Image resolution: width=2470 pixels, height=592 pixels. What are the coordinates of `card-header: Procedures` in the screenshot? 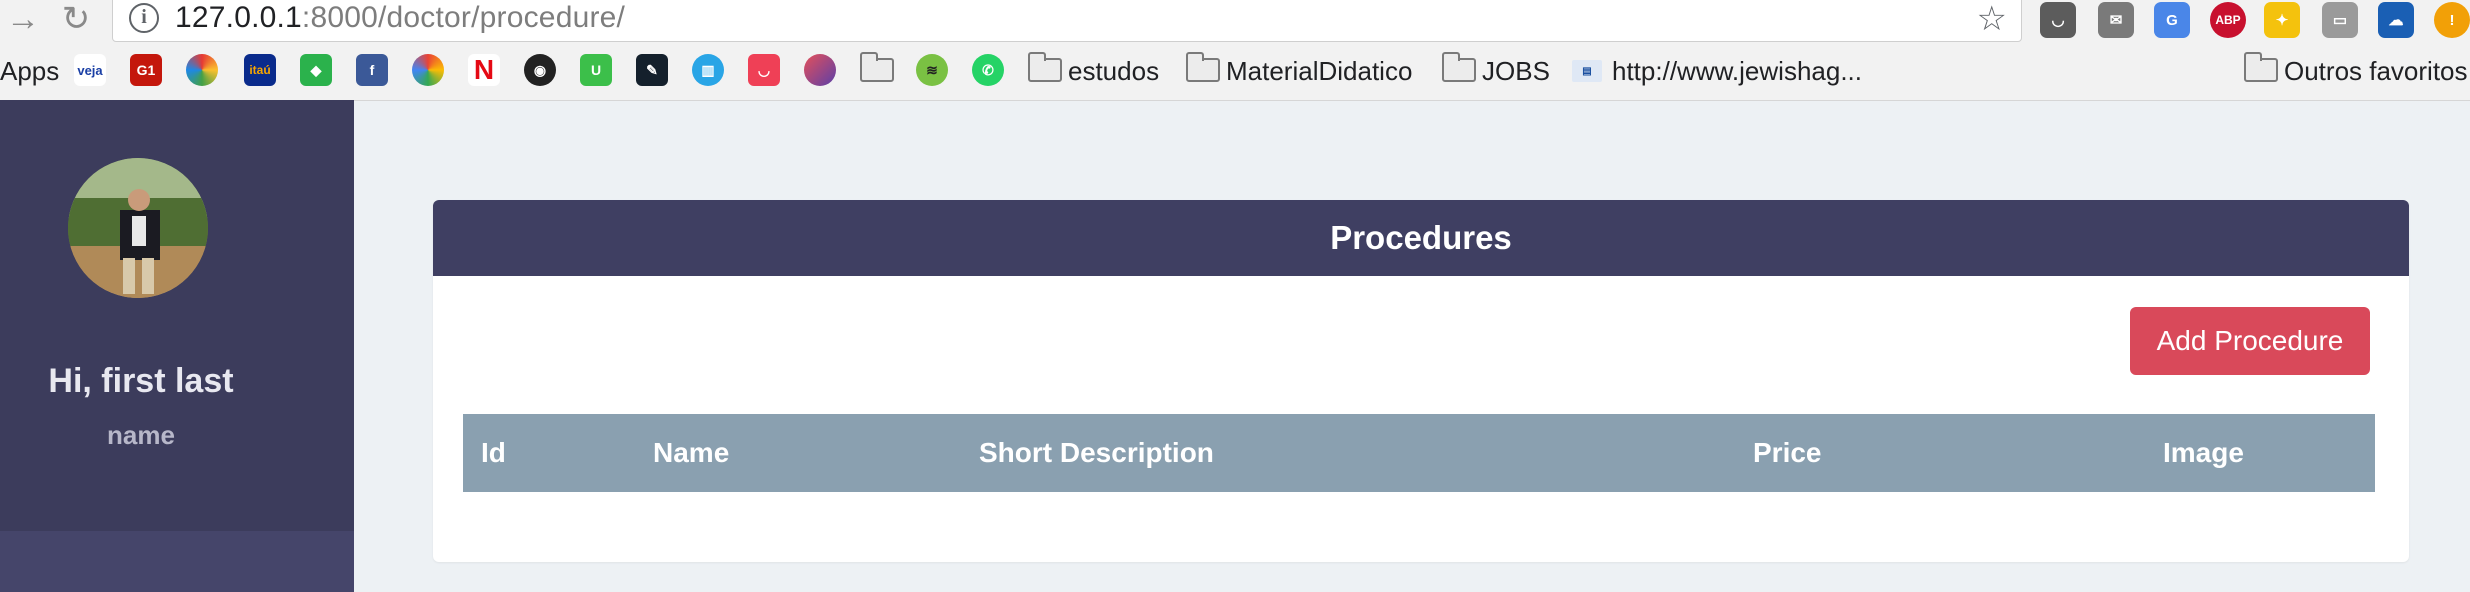 It's located at (1421, 238).